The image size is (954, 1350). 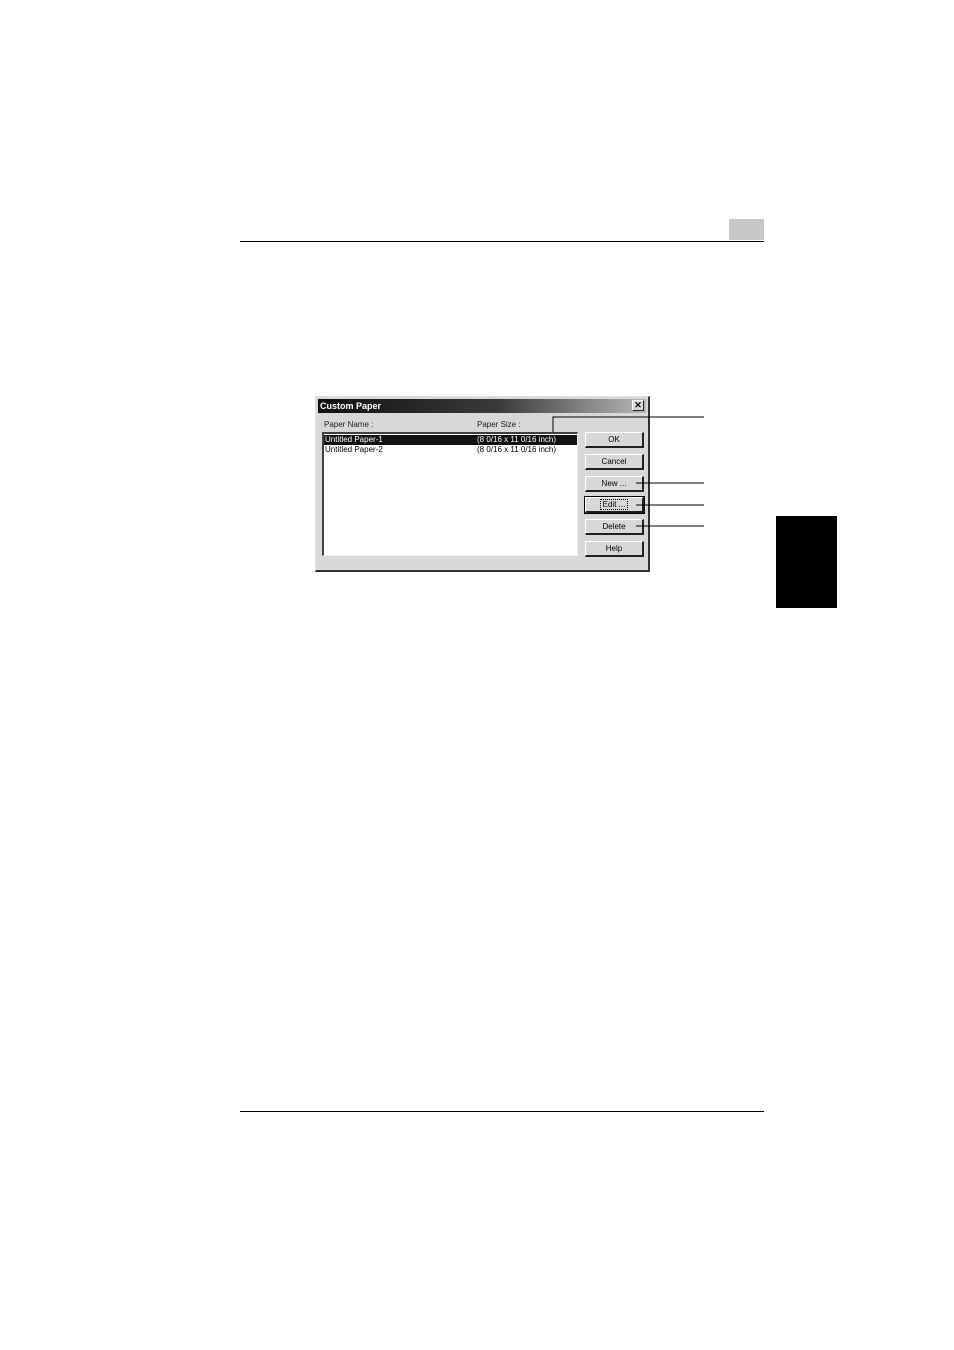 What do you see at coordinates (354, 439) in the screenshot?
I see `paper-name-cell: Untitled Paper-1` at bounding box center [354, 439].